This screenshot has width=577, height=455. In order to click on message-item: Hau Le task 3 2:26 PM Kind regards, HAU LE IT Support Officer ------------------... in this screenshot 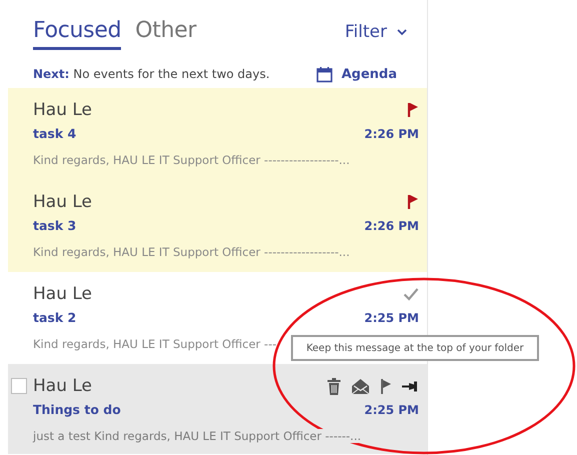, I will do `click(217, 226)`.